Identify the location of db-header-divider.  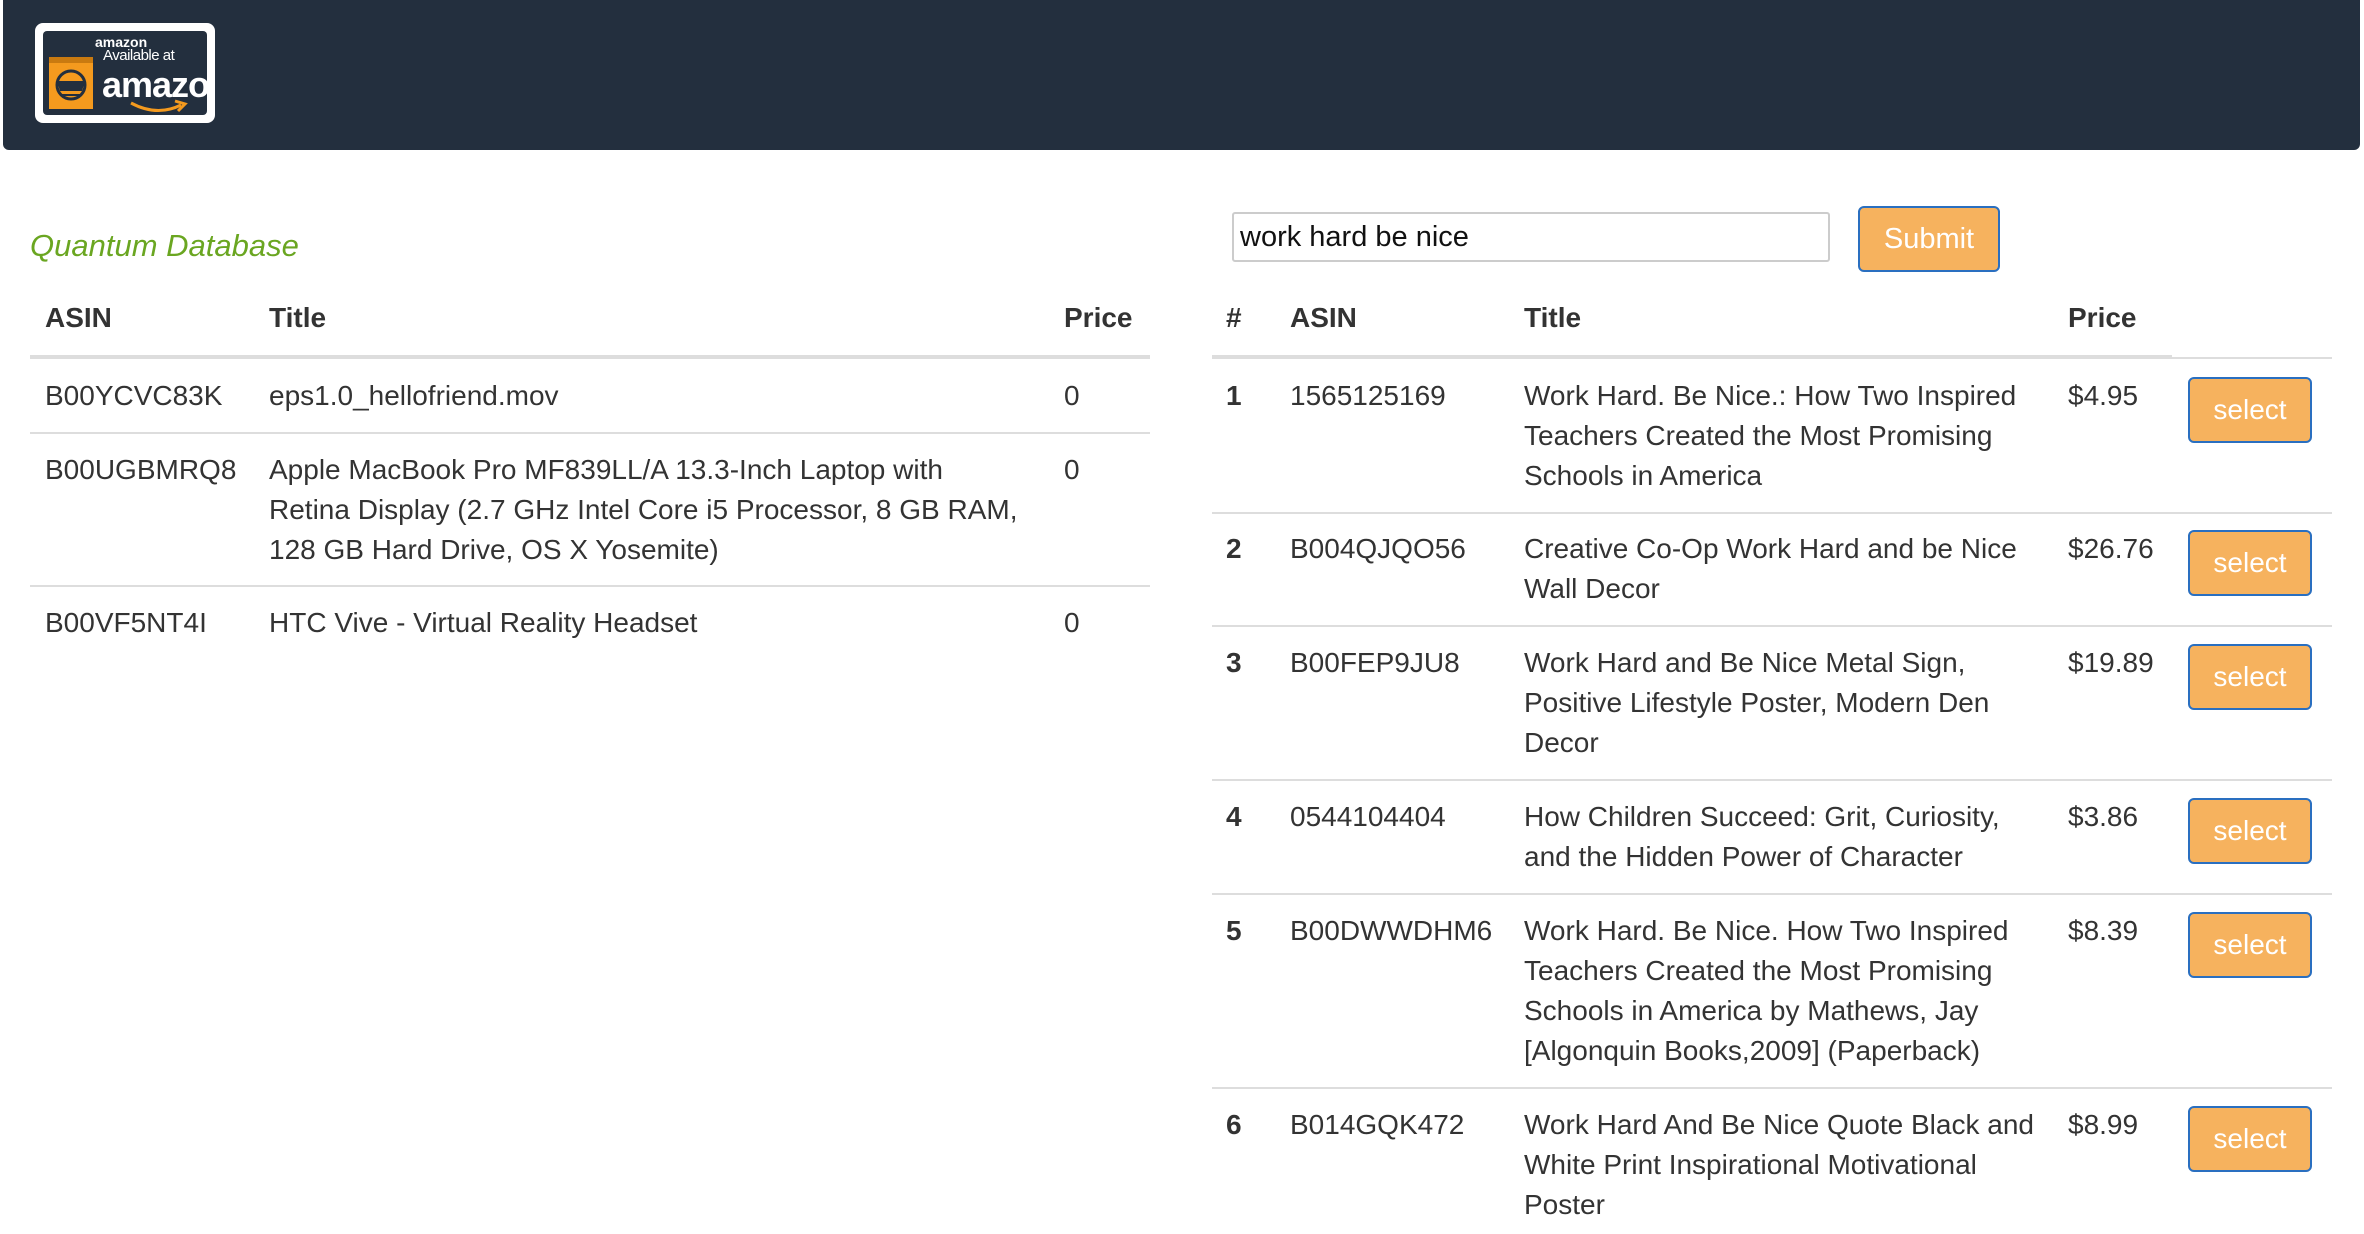
(590, 357).